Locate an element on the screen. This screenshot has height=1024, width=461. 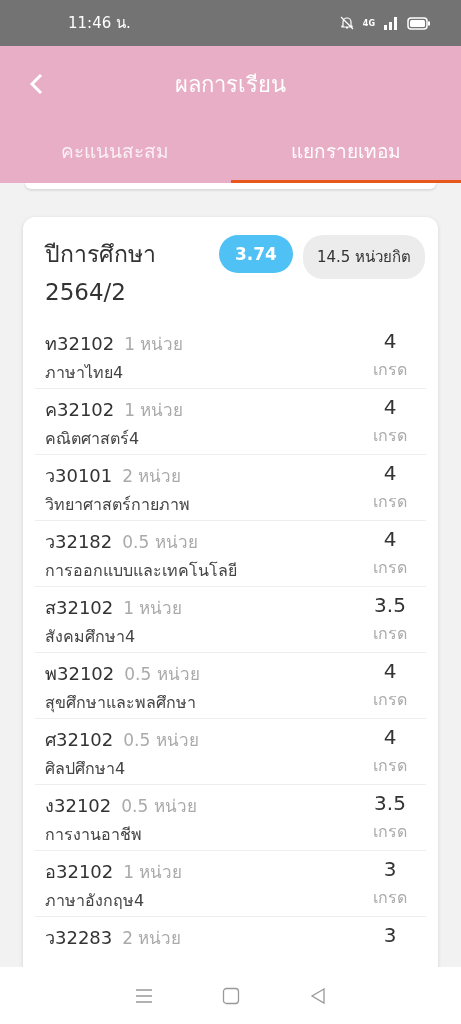
credits-badge: 14.5 หน่วยกิต is located at coordinates (364, 257).